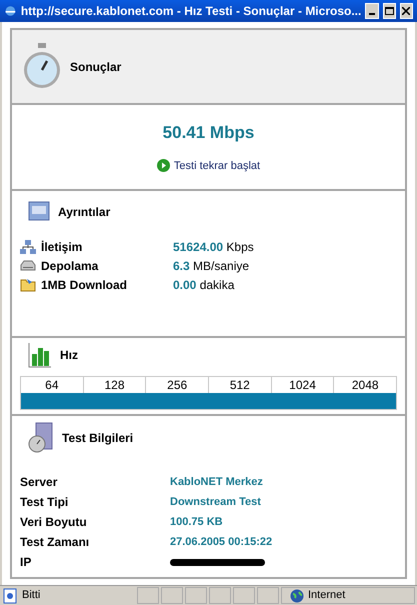 This screenshot has width=417, height=605. I want to click on detail-value: 6.3 MB/saniye, so click(211, 266).